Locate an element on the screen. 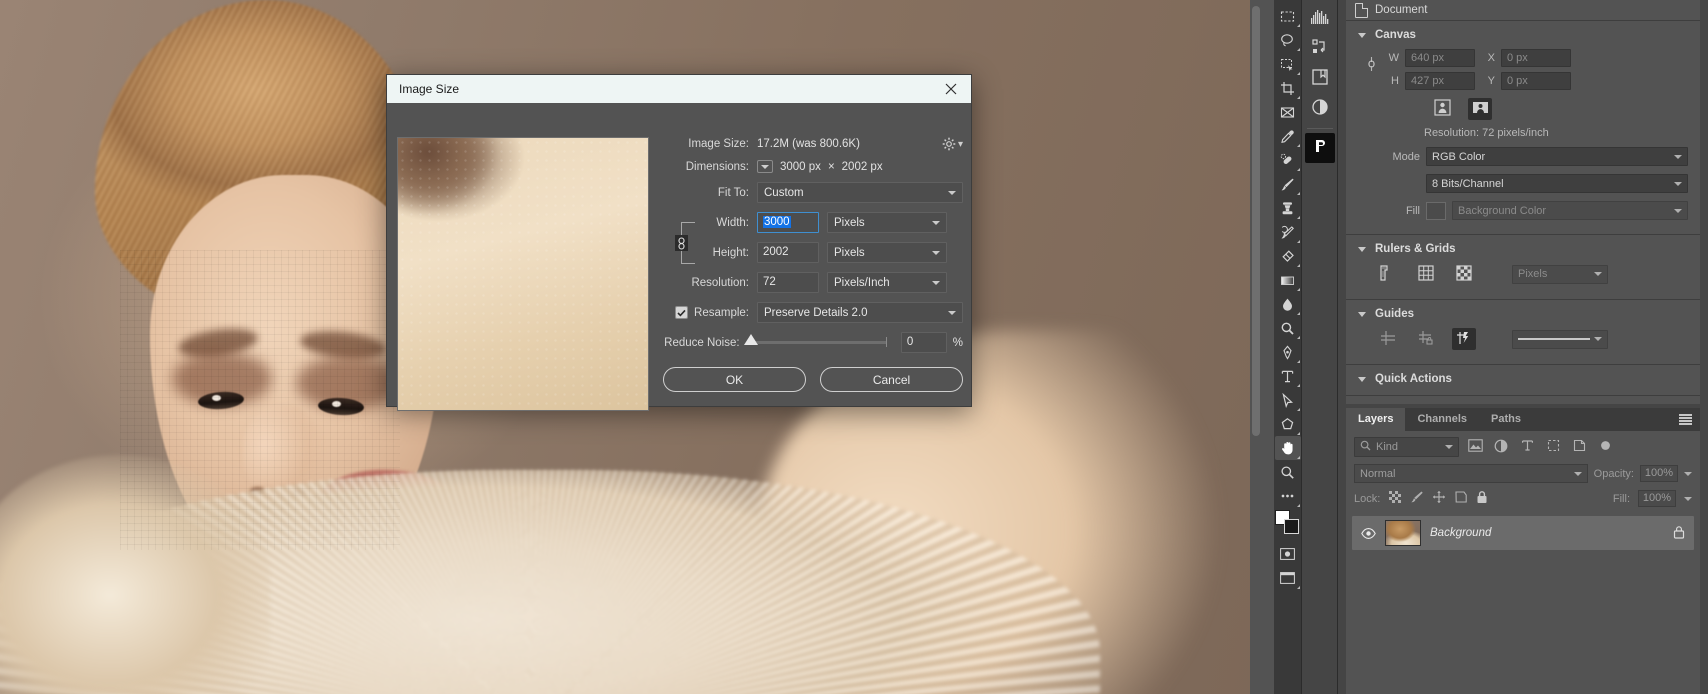 Image resolution: width=1708 pixels, height=694 pixels. filter-adjustment-button is located at coordinates (1501, 447).